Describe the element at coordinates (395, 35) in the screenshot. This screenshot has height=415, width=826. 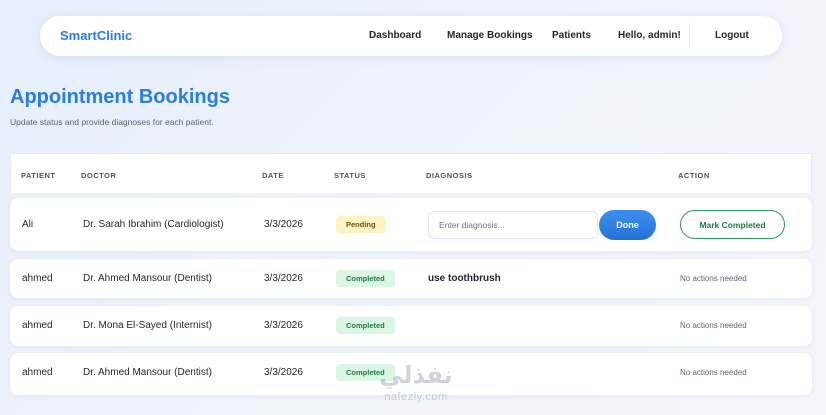
I see `nav-link-dashboard: Dashboard` at that location.